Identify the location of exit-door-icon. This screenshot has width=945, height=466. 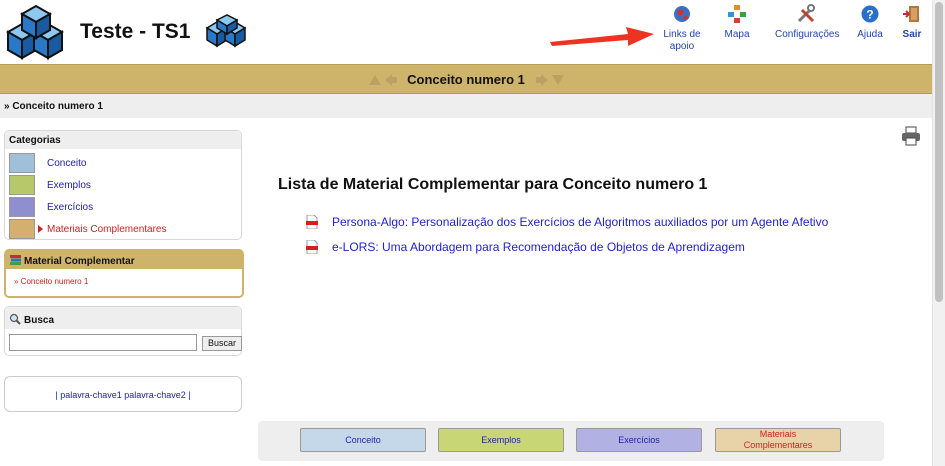
(911, 14).